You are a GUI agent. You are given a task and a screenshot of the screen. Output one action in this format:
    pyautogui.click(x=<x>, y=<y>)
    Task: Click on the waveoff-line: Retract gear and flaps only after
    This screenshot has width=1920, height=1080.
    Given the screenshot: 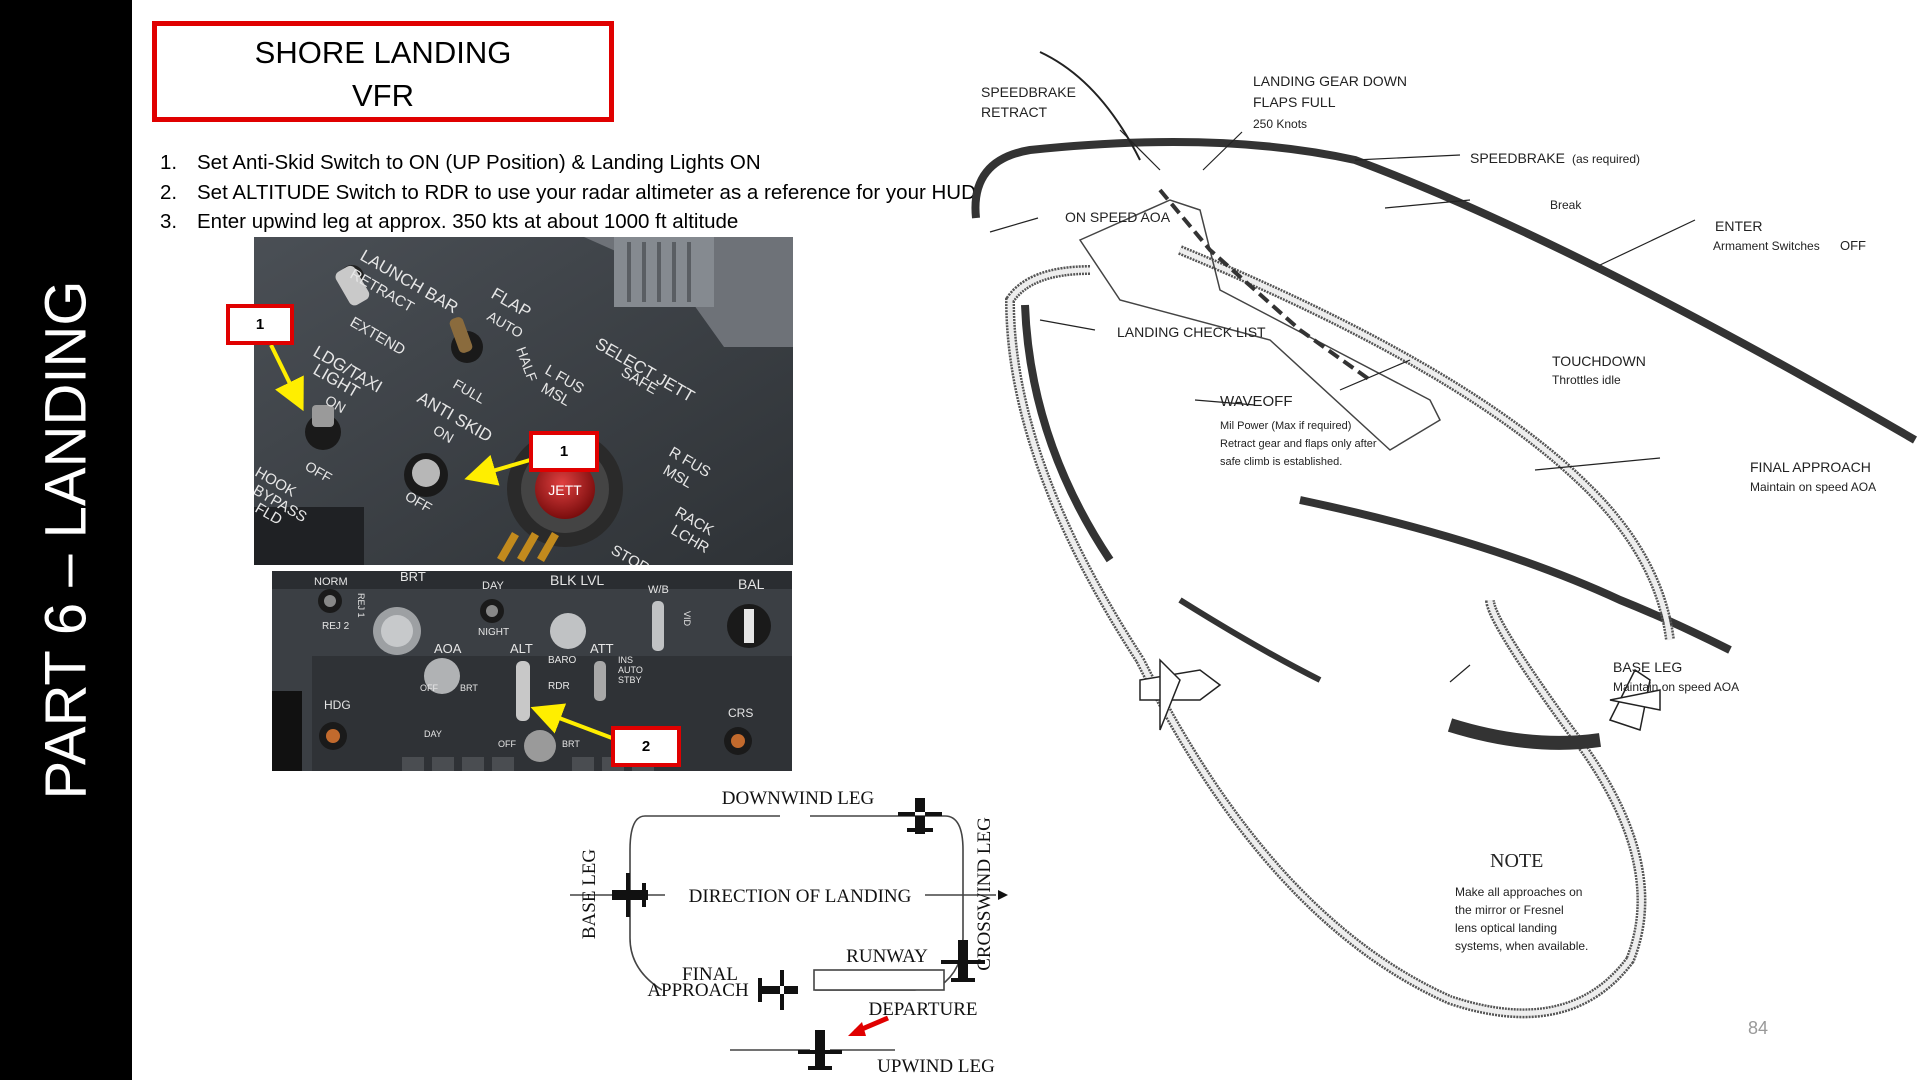 What is the action you would take?
    pyautogui.click(x=1298, y=444)
    